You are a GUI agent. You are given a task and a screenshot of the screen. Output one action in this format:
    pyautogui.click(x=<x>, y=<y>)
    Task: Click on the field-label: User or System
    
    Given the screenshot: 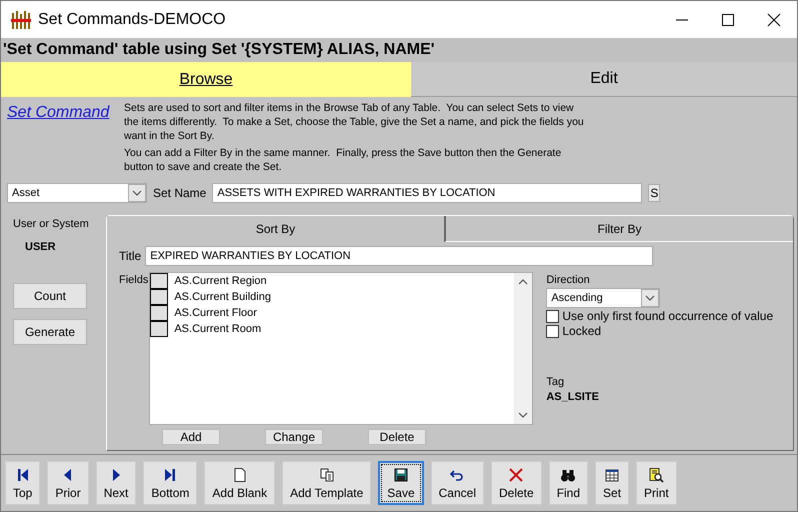 What is the action you would take?
    pyautogui.click(x=51, y=224)
    